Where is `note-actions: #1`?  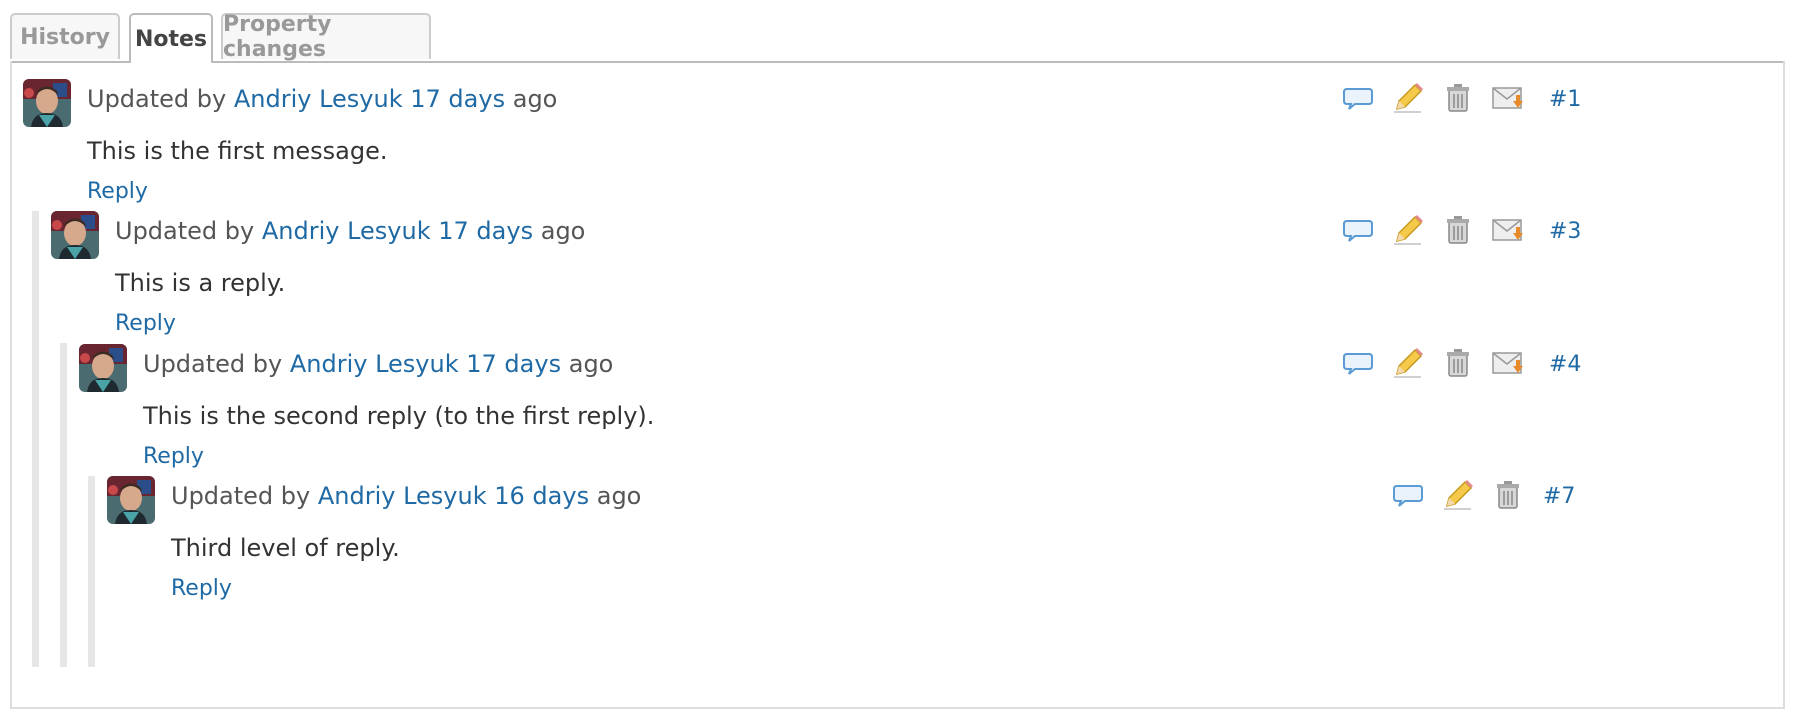 note-actions: #1 is located at coordinates (1461, 99).